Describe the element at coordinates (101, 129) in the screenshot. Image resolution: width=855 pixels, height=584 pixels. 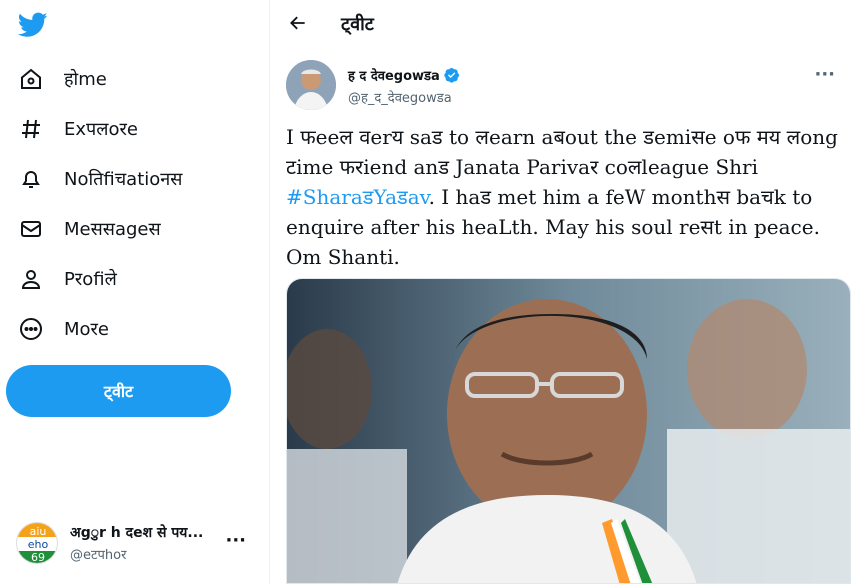
I see `nav-explore-label: Exपलoरe` at that location.